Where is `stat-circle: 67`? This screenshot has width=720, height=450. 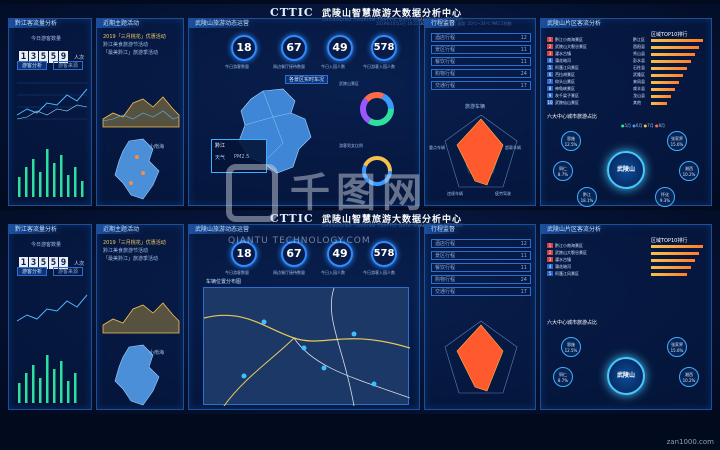
stat-circle: 67 is located at coordinates (294, 48).